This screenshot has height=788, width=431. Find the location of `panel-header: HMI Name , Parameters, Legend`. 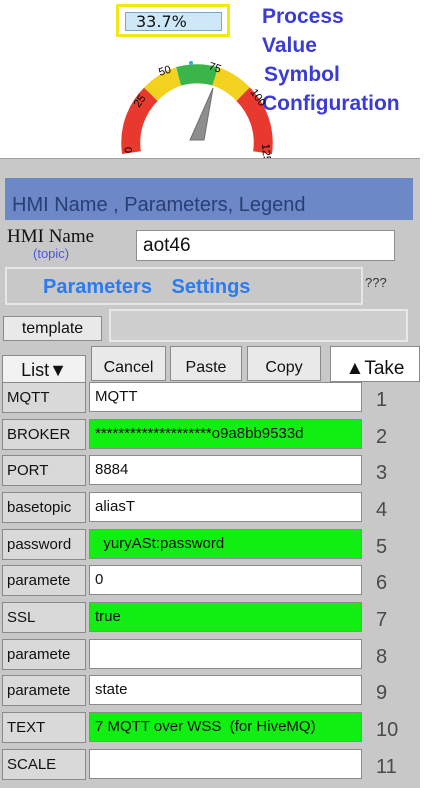

panel-header: HMI Name , Parameters, Legend is located at coordinates (209, 199).